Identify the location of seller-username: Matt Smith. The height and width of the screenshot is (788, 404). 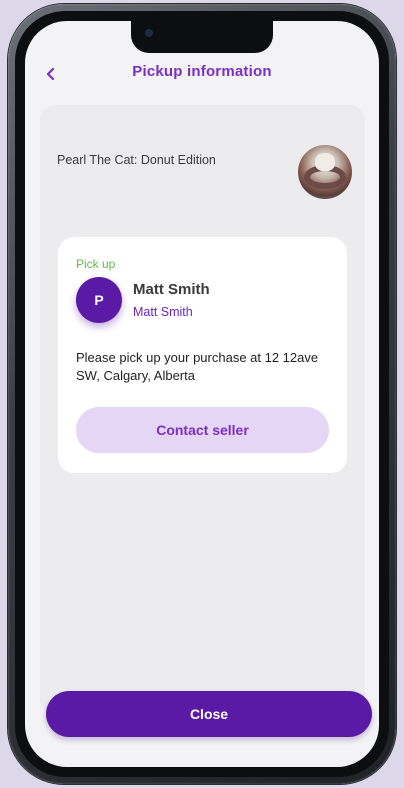
(163, 312).